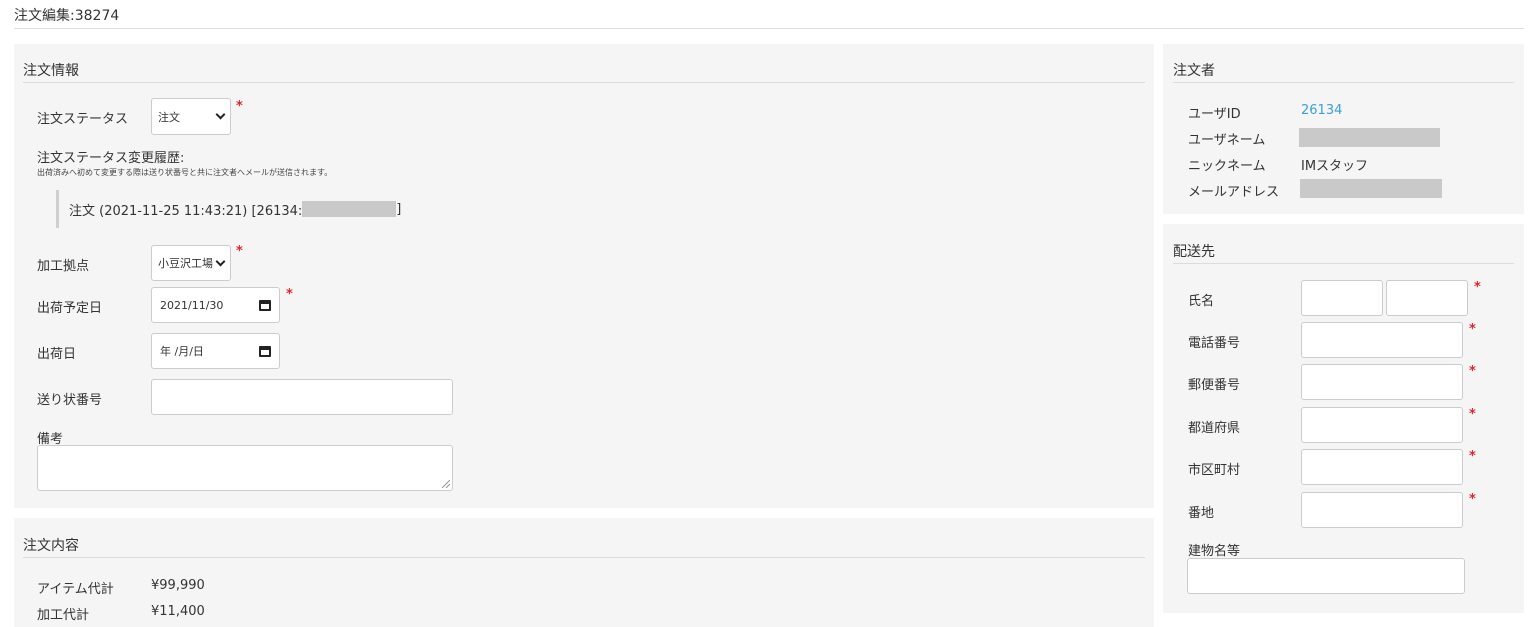  Describe the element at coordinates (178, 585) in the screenshot. I see `item-total-value: ¥99,990` at that location.